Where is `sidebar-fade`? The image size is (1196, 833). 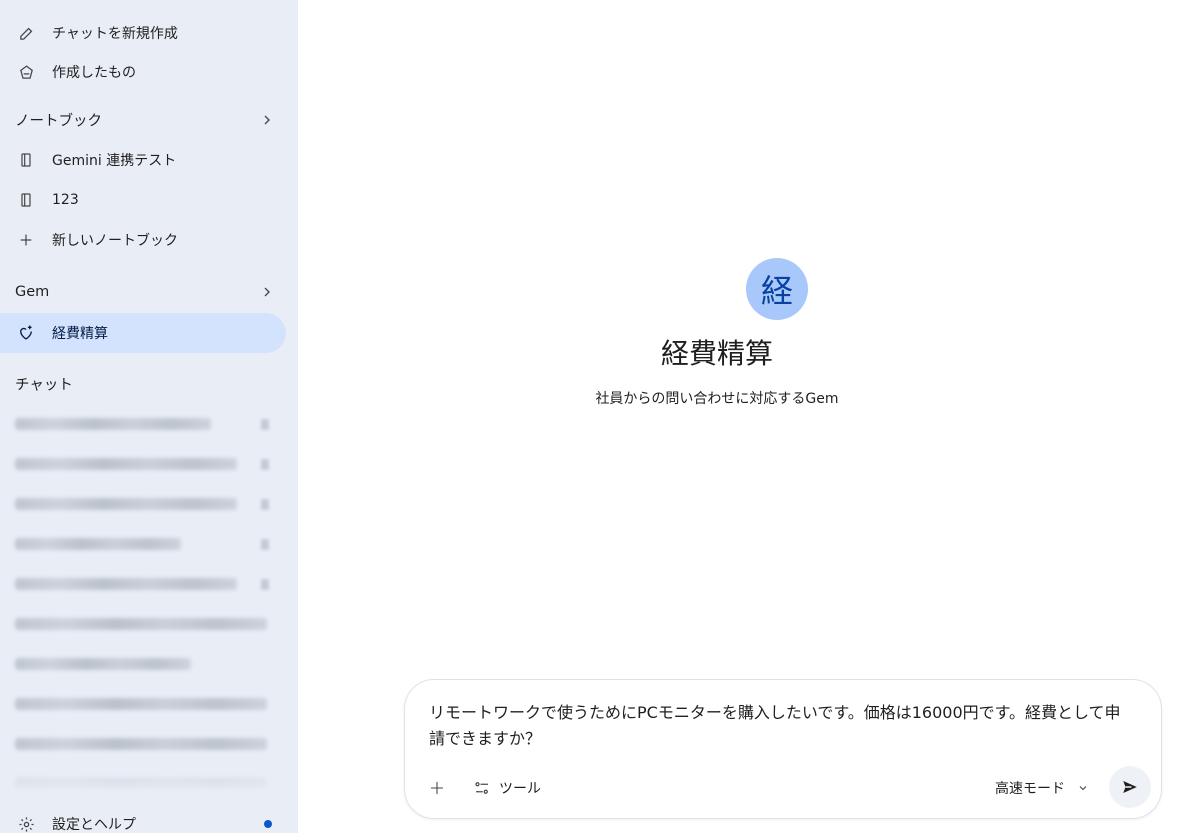
sidebar-fade is located at coordinates (149, 783).